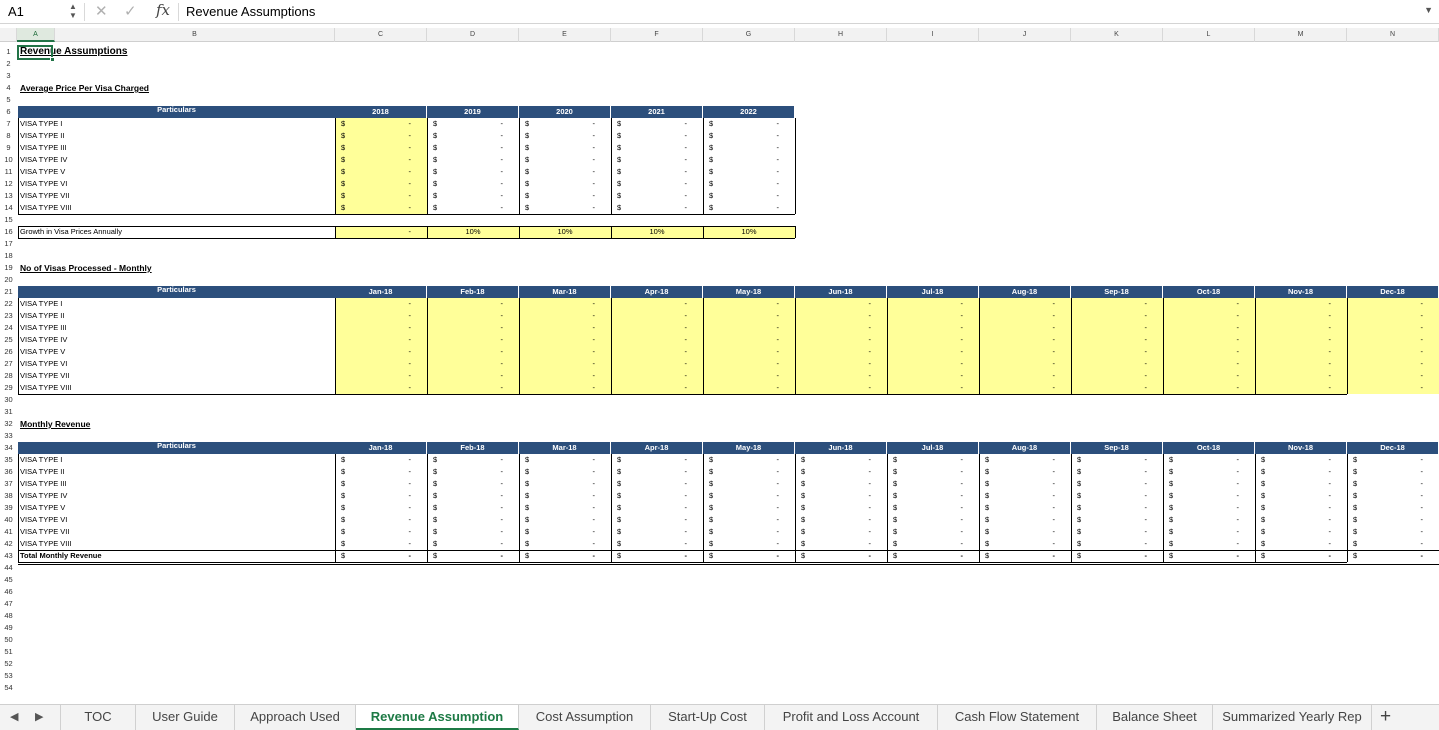 Image resolution: width=1439 pixels, height=730 pixels. What do you see at coordinates (61, 556) in the screenshot?
I see `total-revenue-label: Total Monthly Revenue` at bounding box center [61, 556].